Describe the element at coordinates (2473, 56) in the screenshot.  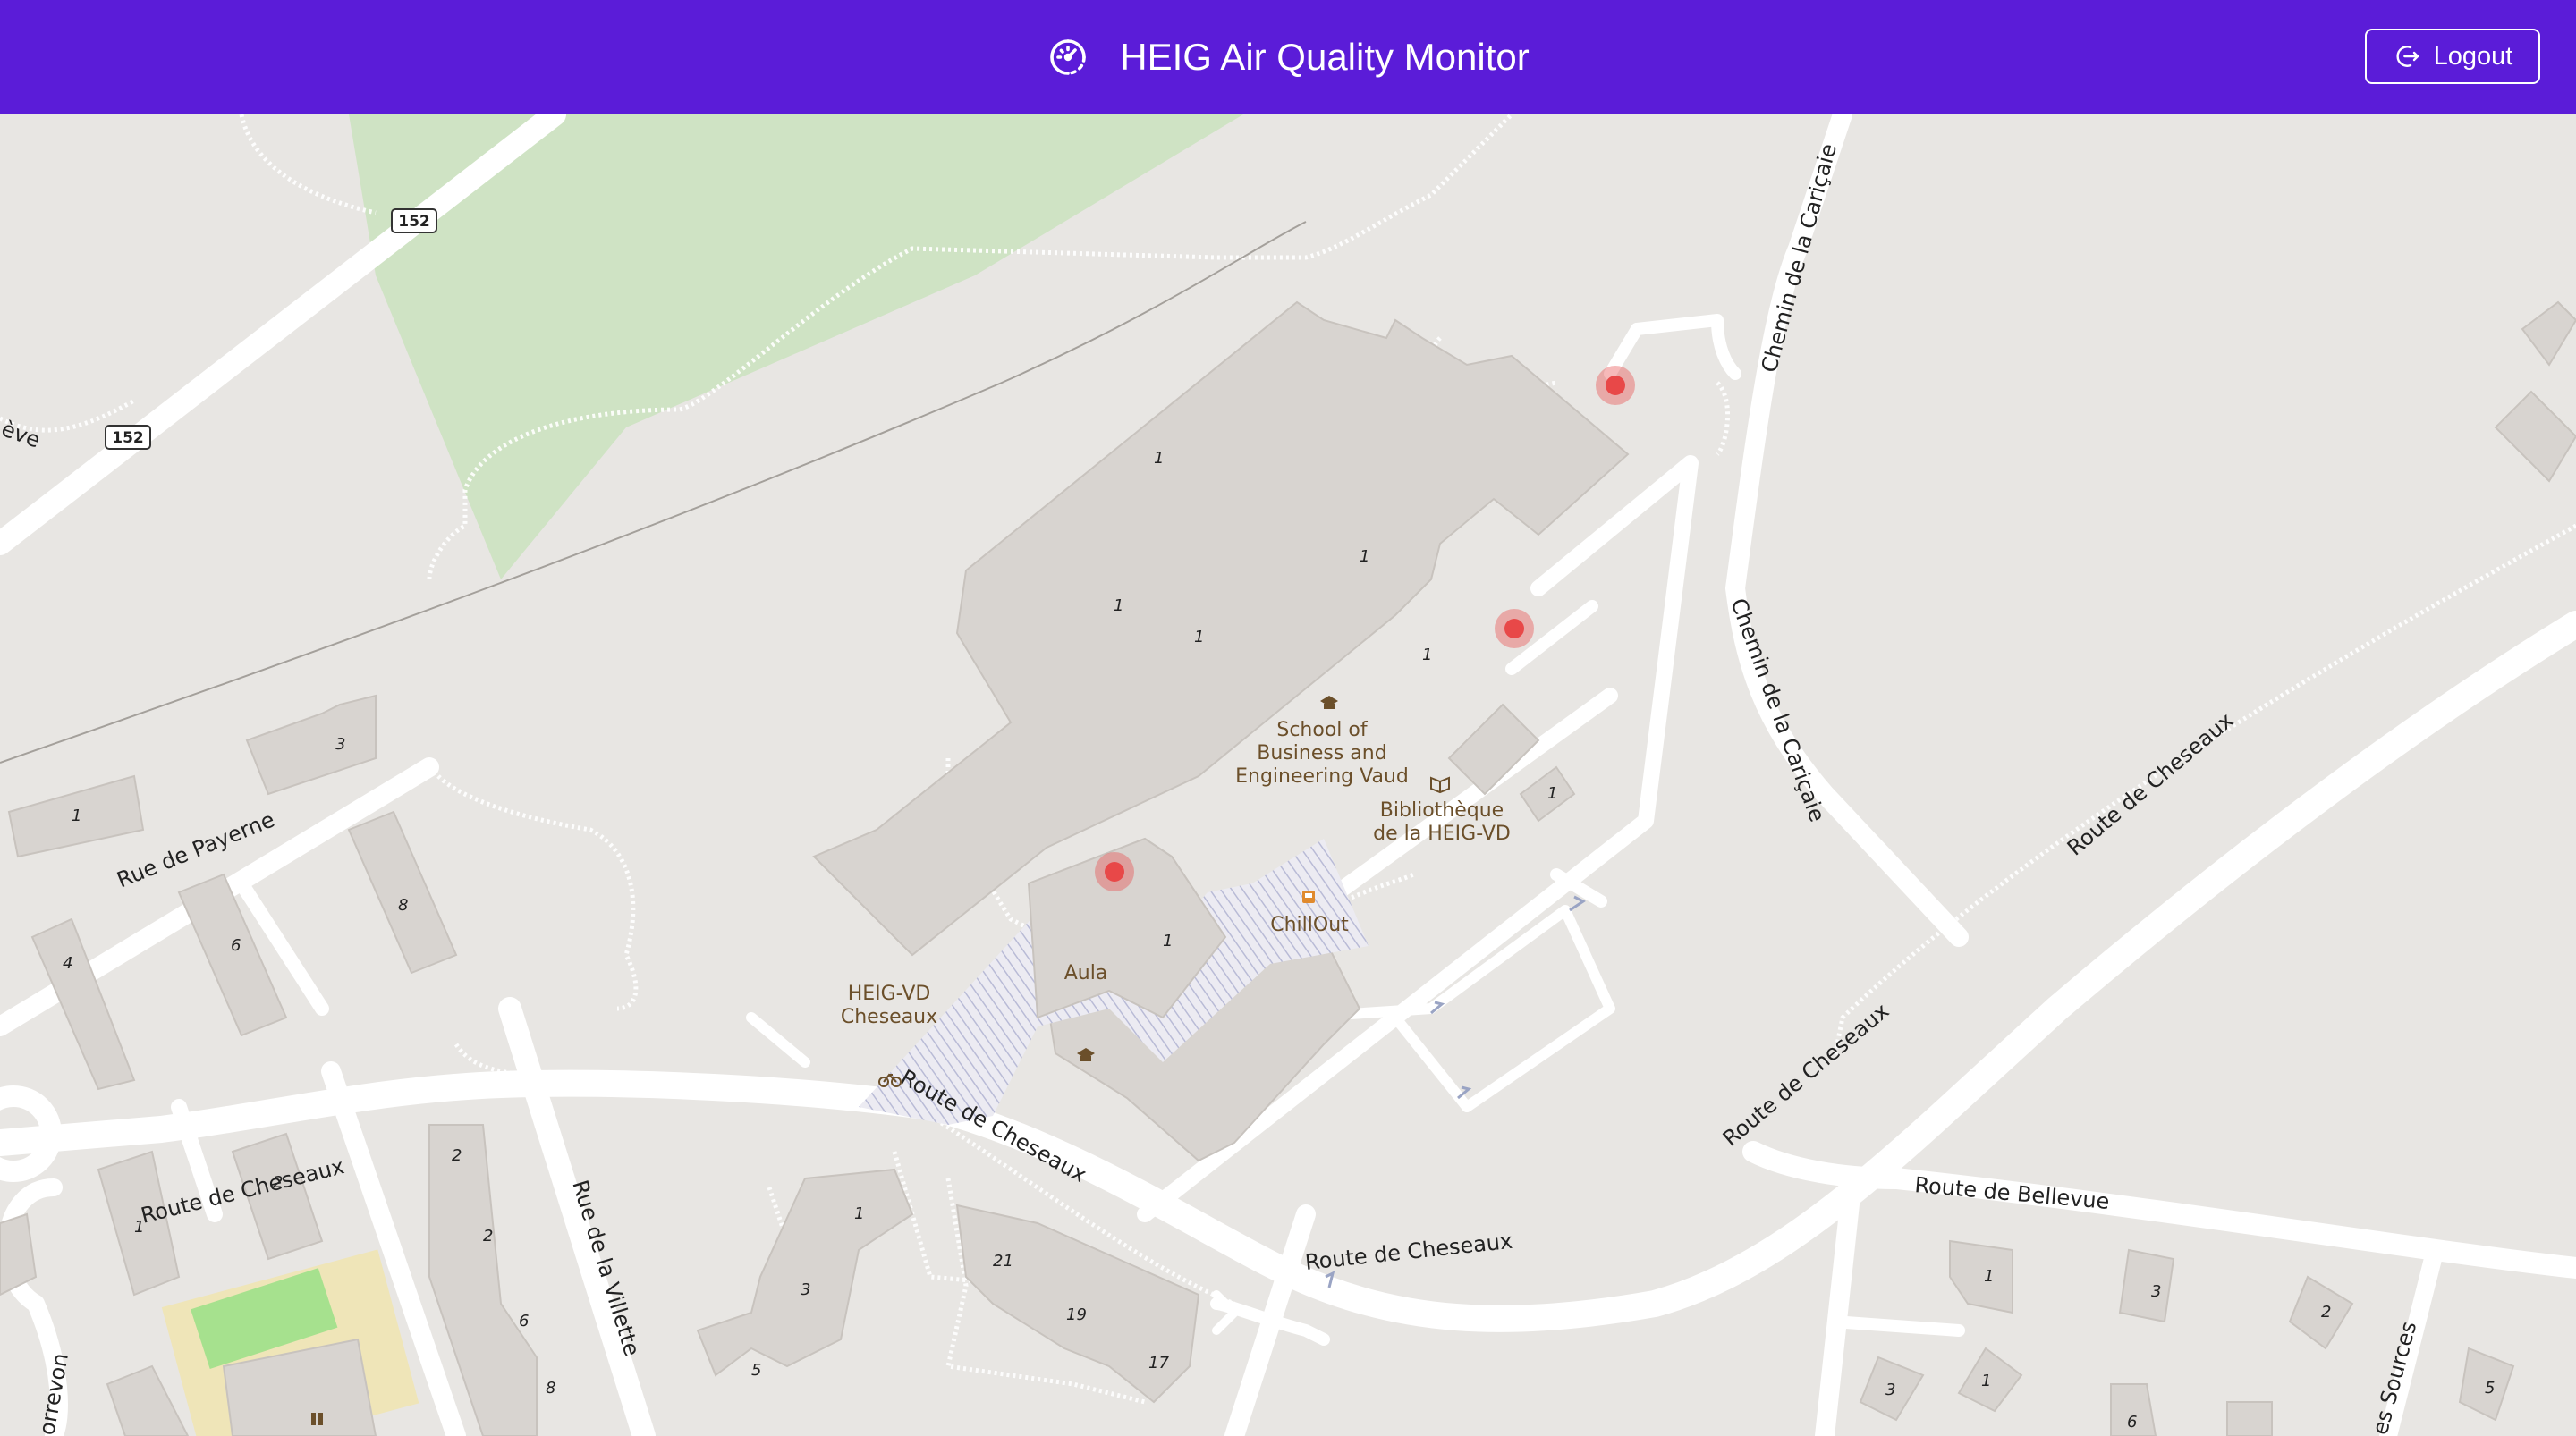
I see `logout-label: Logout` at that location.